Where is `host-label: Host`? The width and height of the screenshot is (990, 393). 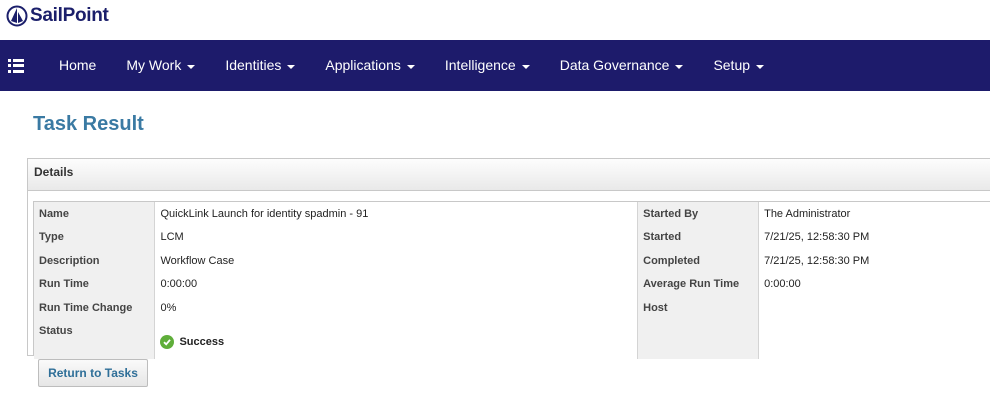 host-label: Host is located at coordinates (698, 308).